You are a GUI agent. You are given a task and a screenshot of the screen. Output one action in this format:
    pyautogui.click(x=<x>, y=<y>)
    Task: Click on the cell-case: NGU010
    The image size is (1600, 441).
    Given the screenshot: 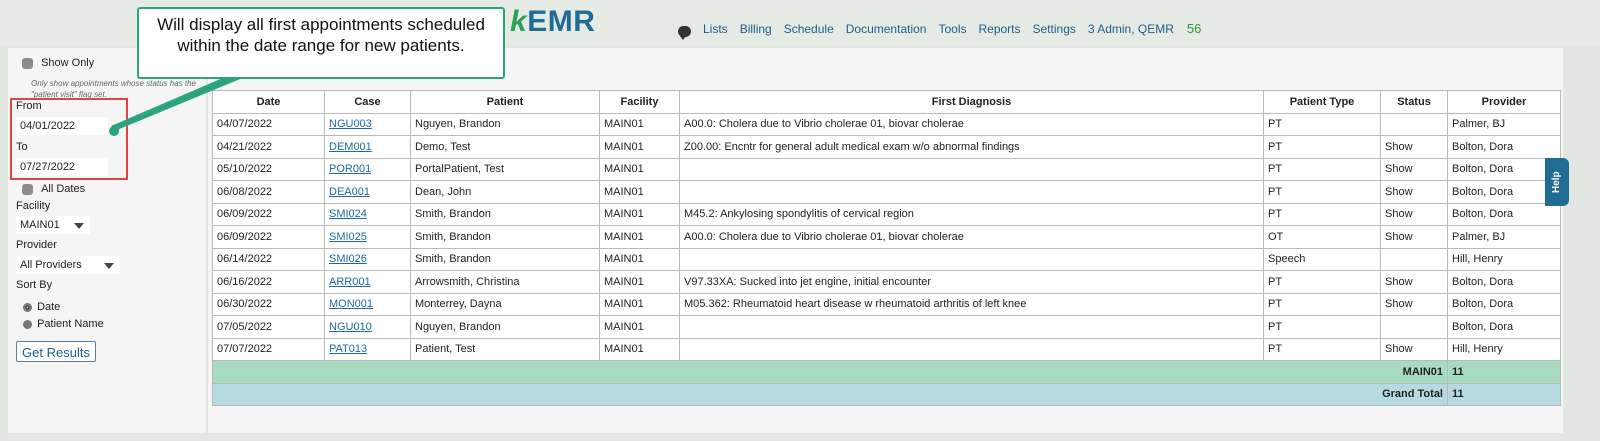 What is the action you would take?
    pyautogui.click(x=367, y=327)
    